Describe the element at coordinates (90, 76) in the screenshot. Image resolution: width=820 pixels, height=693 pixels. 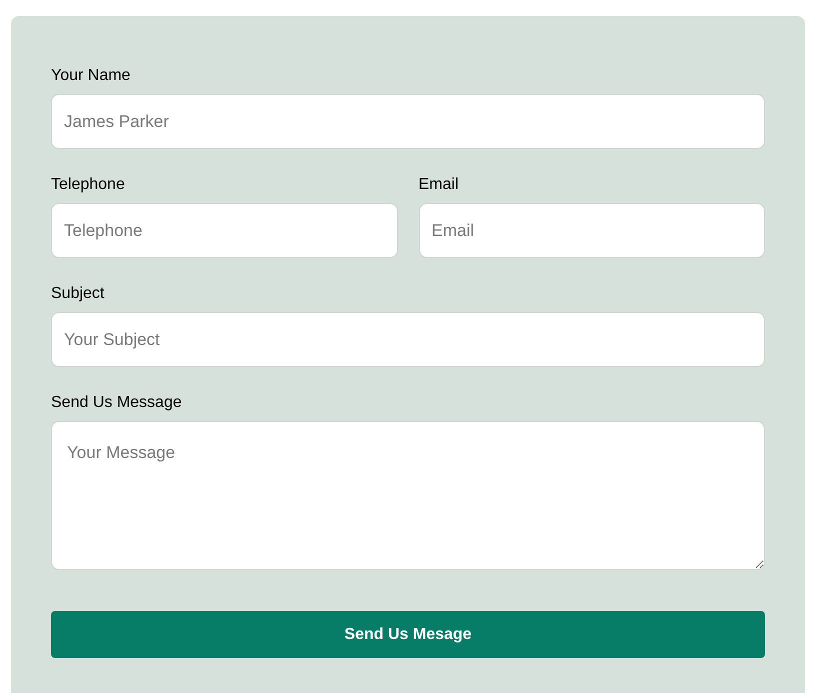
I see `field-label: Your Name` at that location.